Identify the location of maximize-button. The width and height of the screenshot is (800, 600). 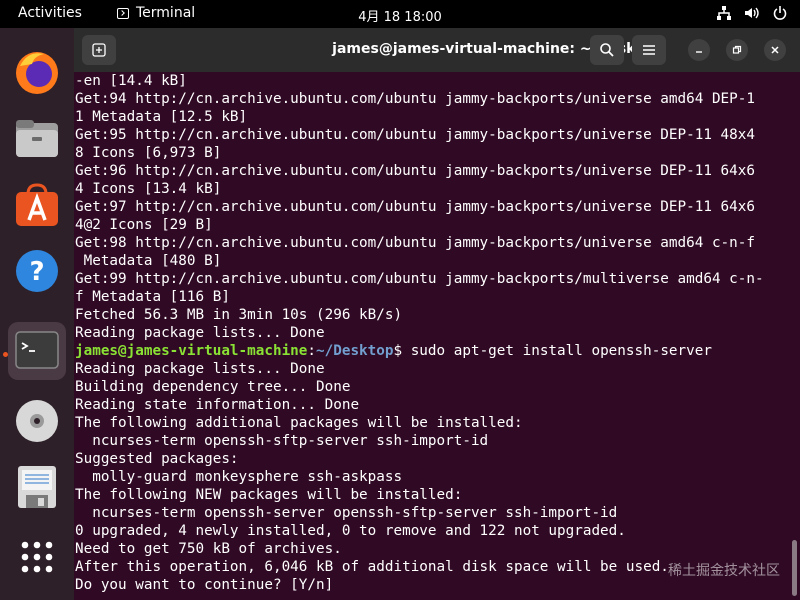
(737, 50).